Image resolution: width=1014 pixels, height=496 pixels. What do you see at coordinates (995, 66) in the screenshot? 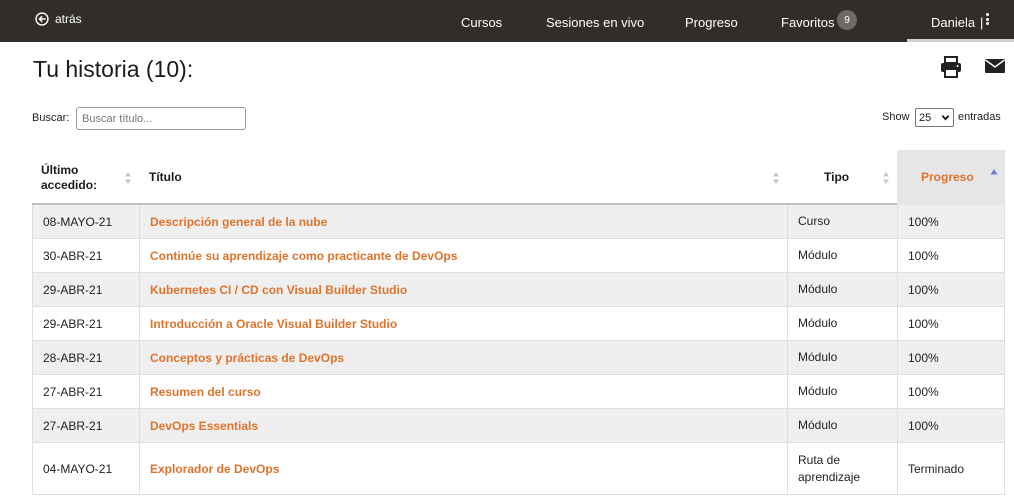
I see `mail-icon` at bounding box center [995, 66].